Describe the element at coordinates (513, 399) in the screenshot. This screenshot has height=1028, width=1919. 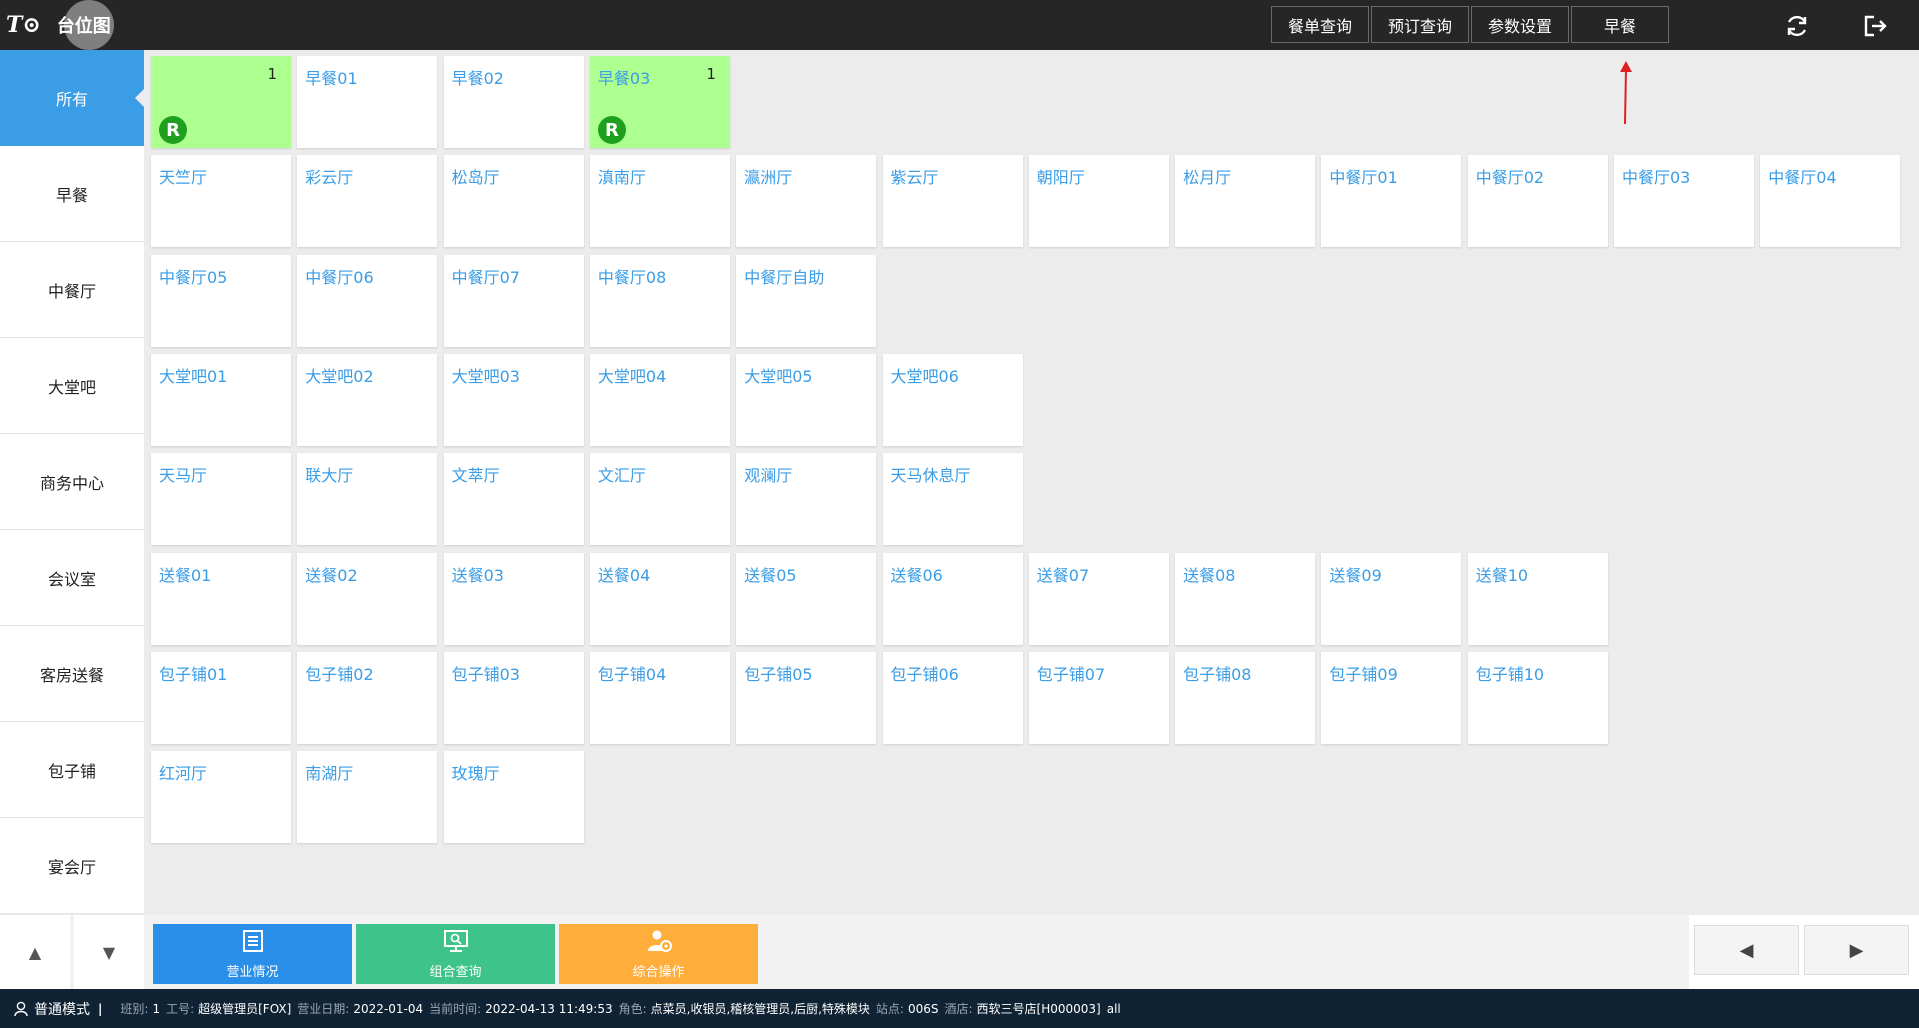
I see `table-tile: 大堂吧03` at that location.